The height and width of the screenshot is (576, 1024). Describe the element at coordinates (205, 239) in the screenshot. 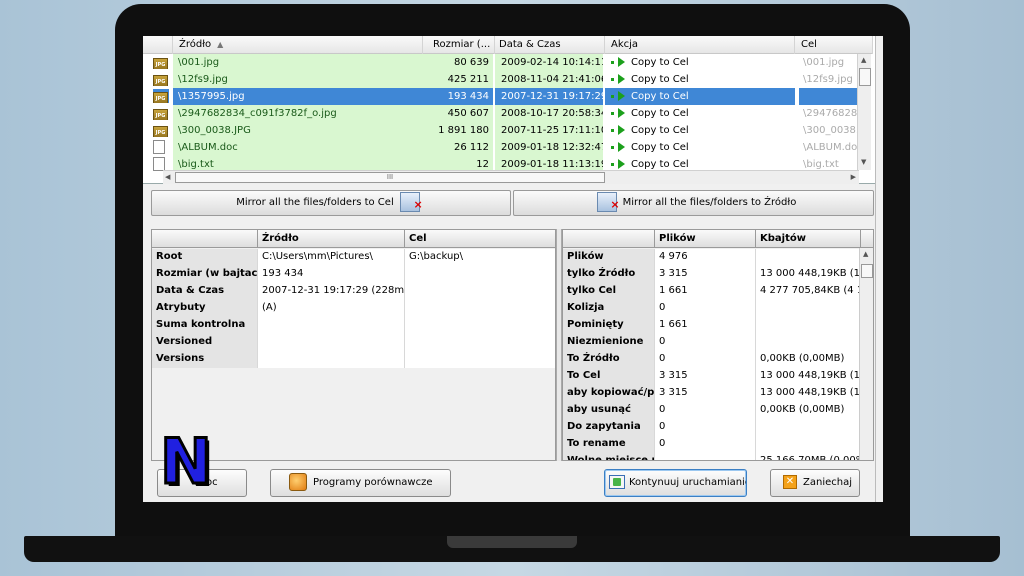

I see `details-header-blank` at that location.